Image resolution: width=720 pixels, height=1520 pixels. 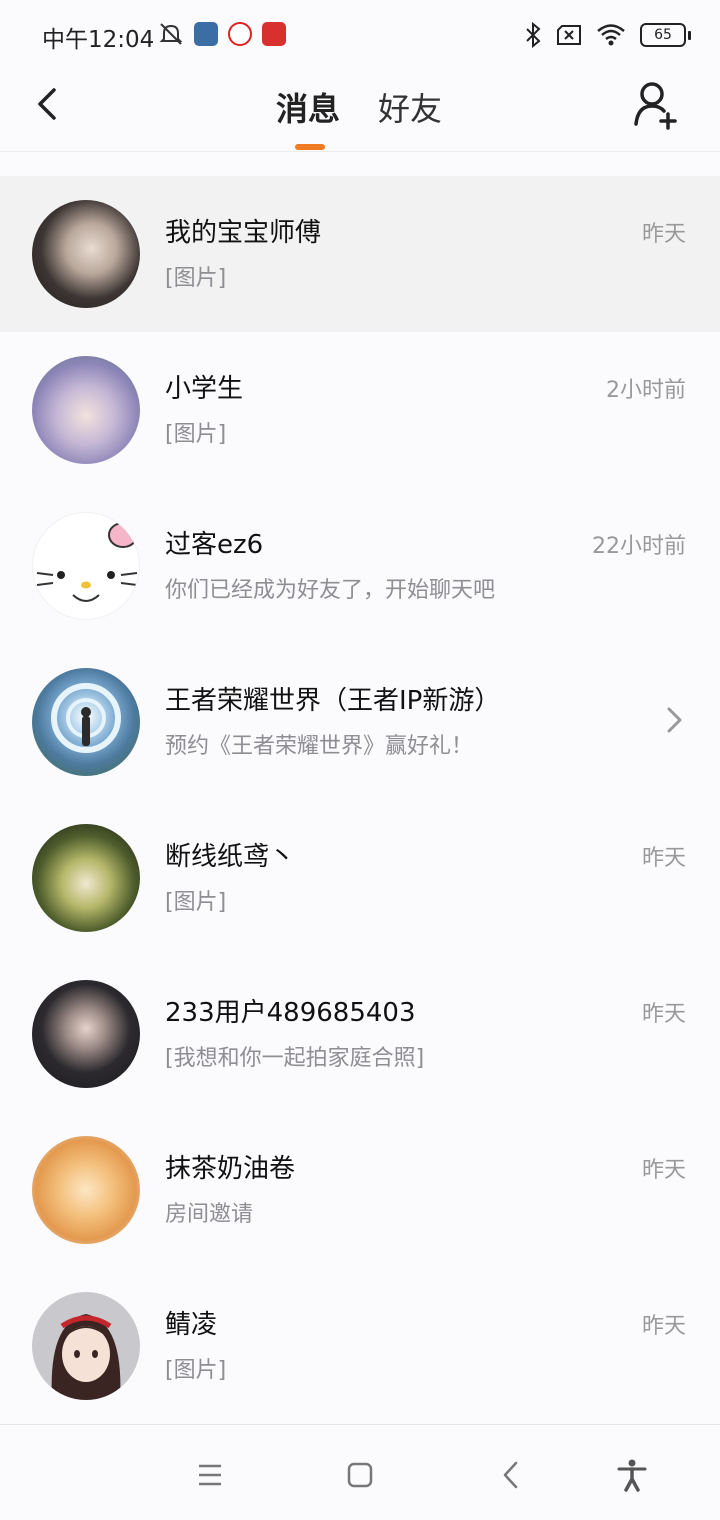 What do you see at coordinates (674, 720) in the screenshot?
I see `chevron-right-icon` at bounding box center [674, 720].